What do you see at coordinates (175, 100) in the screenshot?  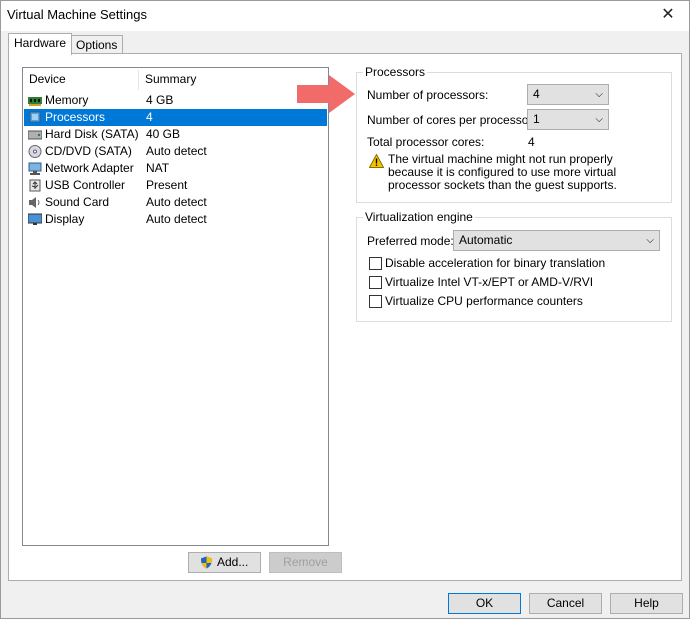 I see `device-row-memory: Memory 4 GB` at bounding box center [175, 100].